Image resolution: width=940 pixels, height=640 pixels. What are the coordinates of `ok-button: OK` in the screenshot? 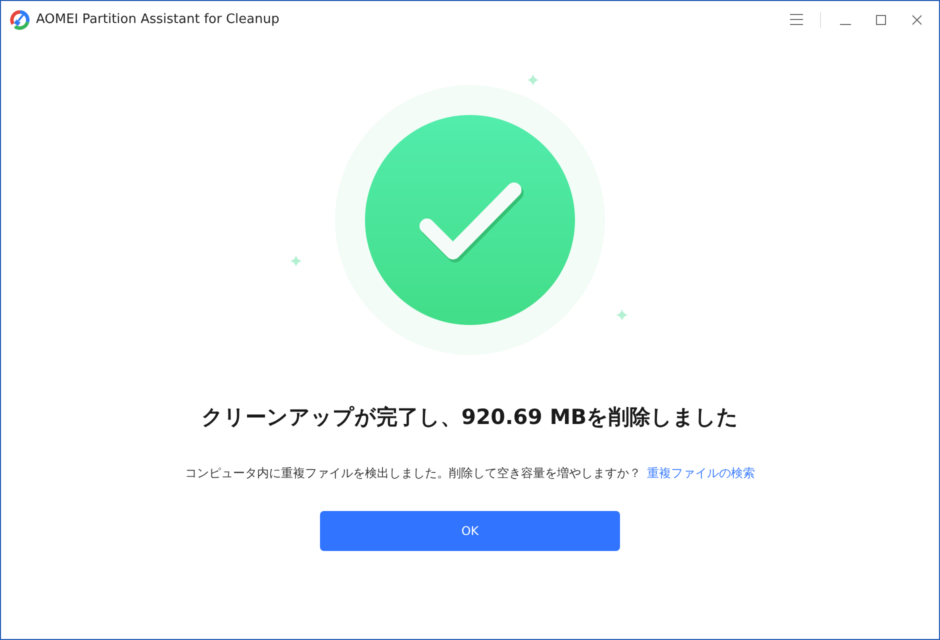 It's located at (470, 531).